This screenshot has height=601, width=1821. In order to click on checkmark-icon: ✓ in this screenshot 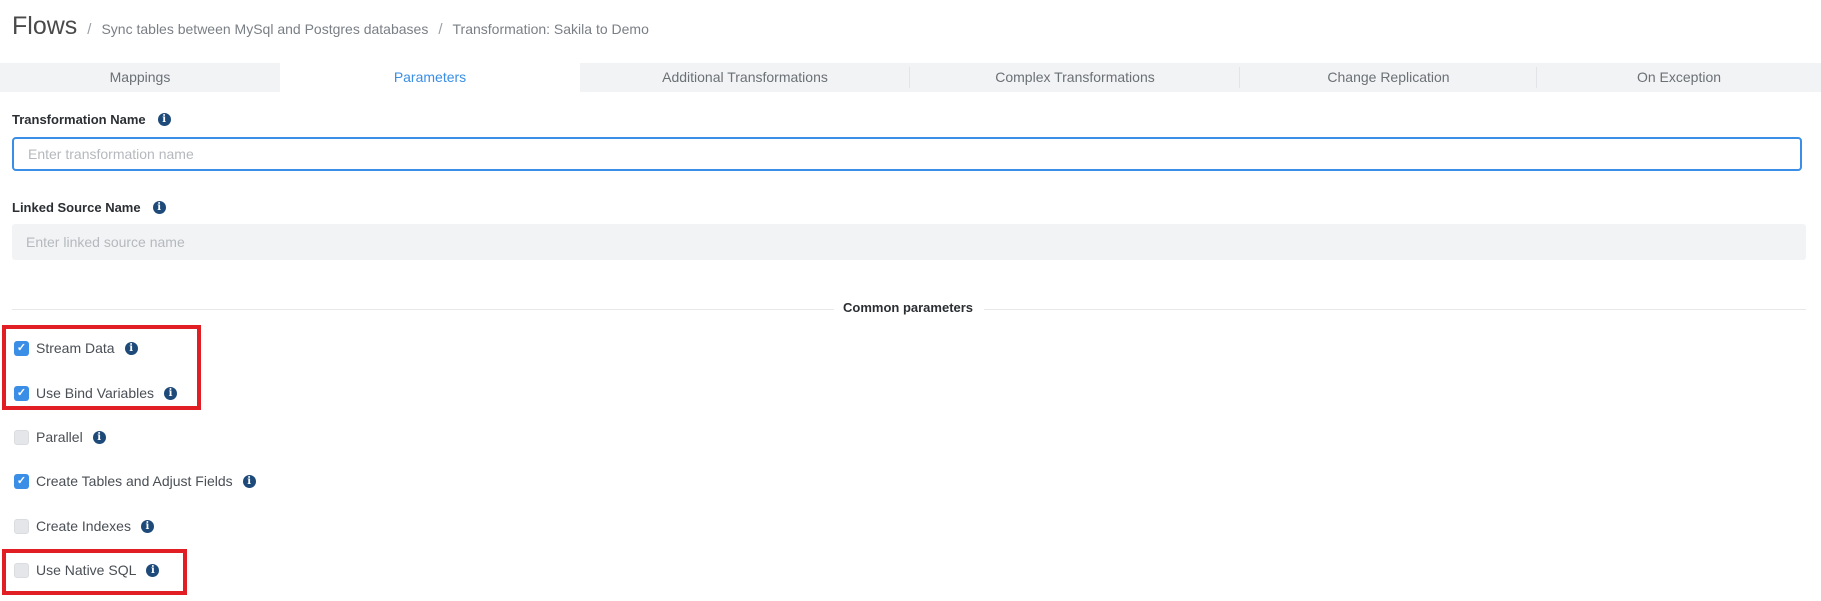, I will do `click(21, 480)`.